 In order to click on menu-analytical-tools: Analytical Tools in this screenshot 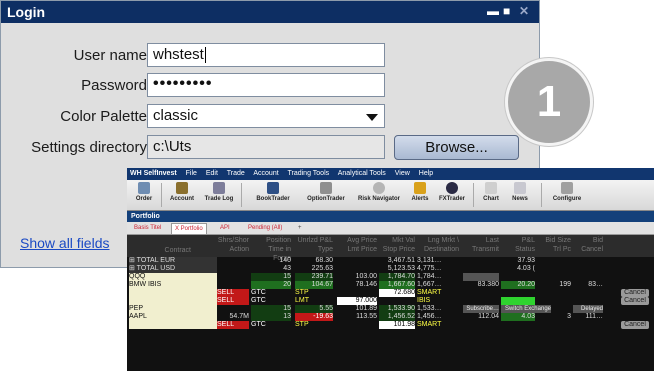, I will do `click(362, 173)`.